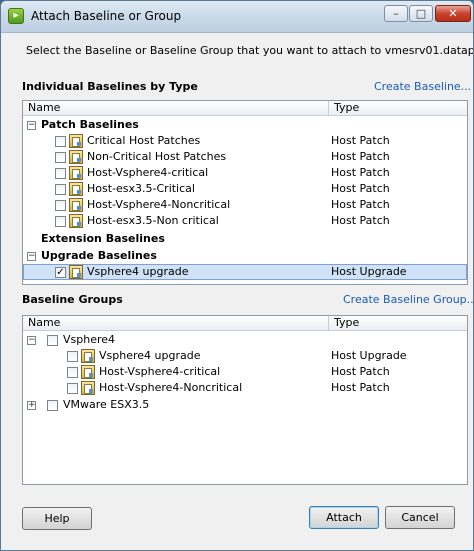 This screenshot has height=551, width=474. I want to click on minimize-button: –, so click(396, 13).